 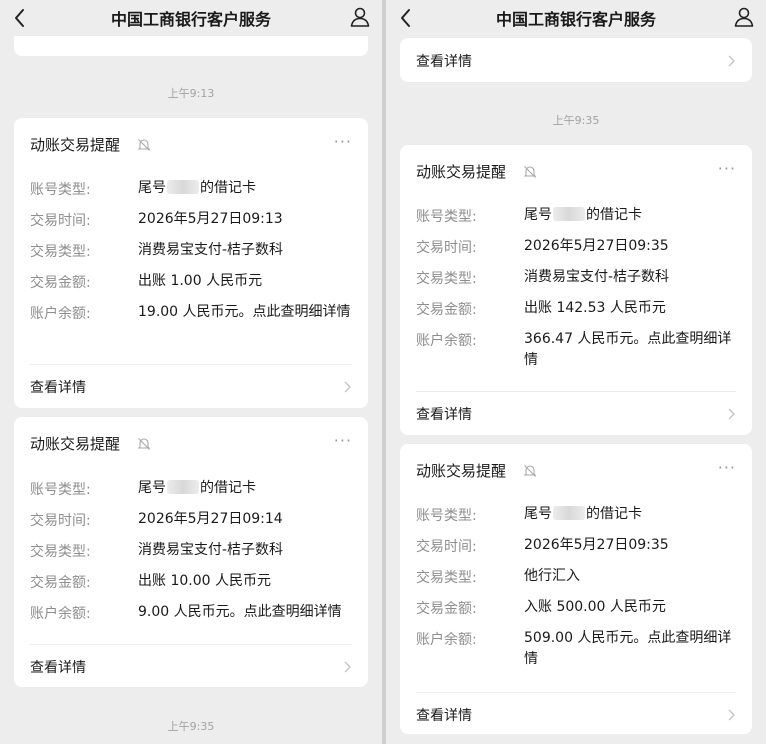 What do you see at coordinates (595, 308) in the screenshot?
I see `amount-value: 出账 142.53 人民币元` at bounding box center [595, 308].